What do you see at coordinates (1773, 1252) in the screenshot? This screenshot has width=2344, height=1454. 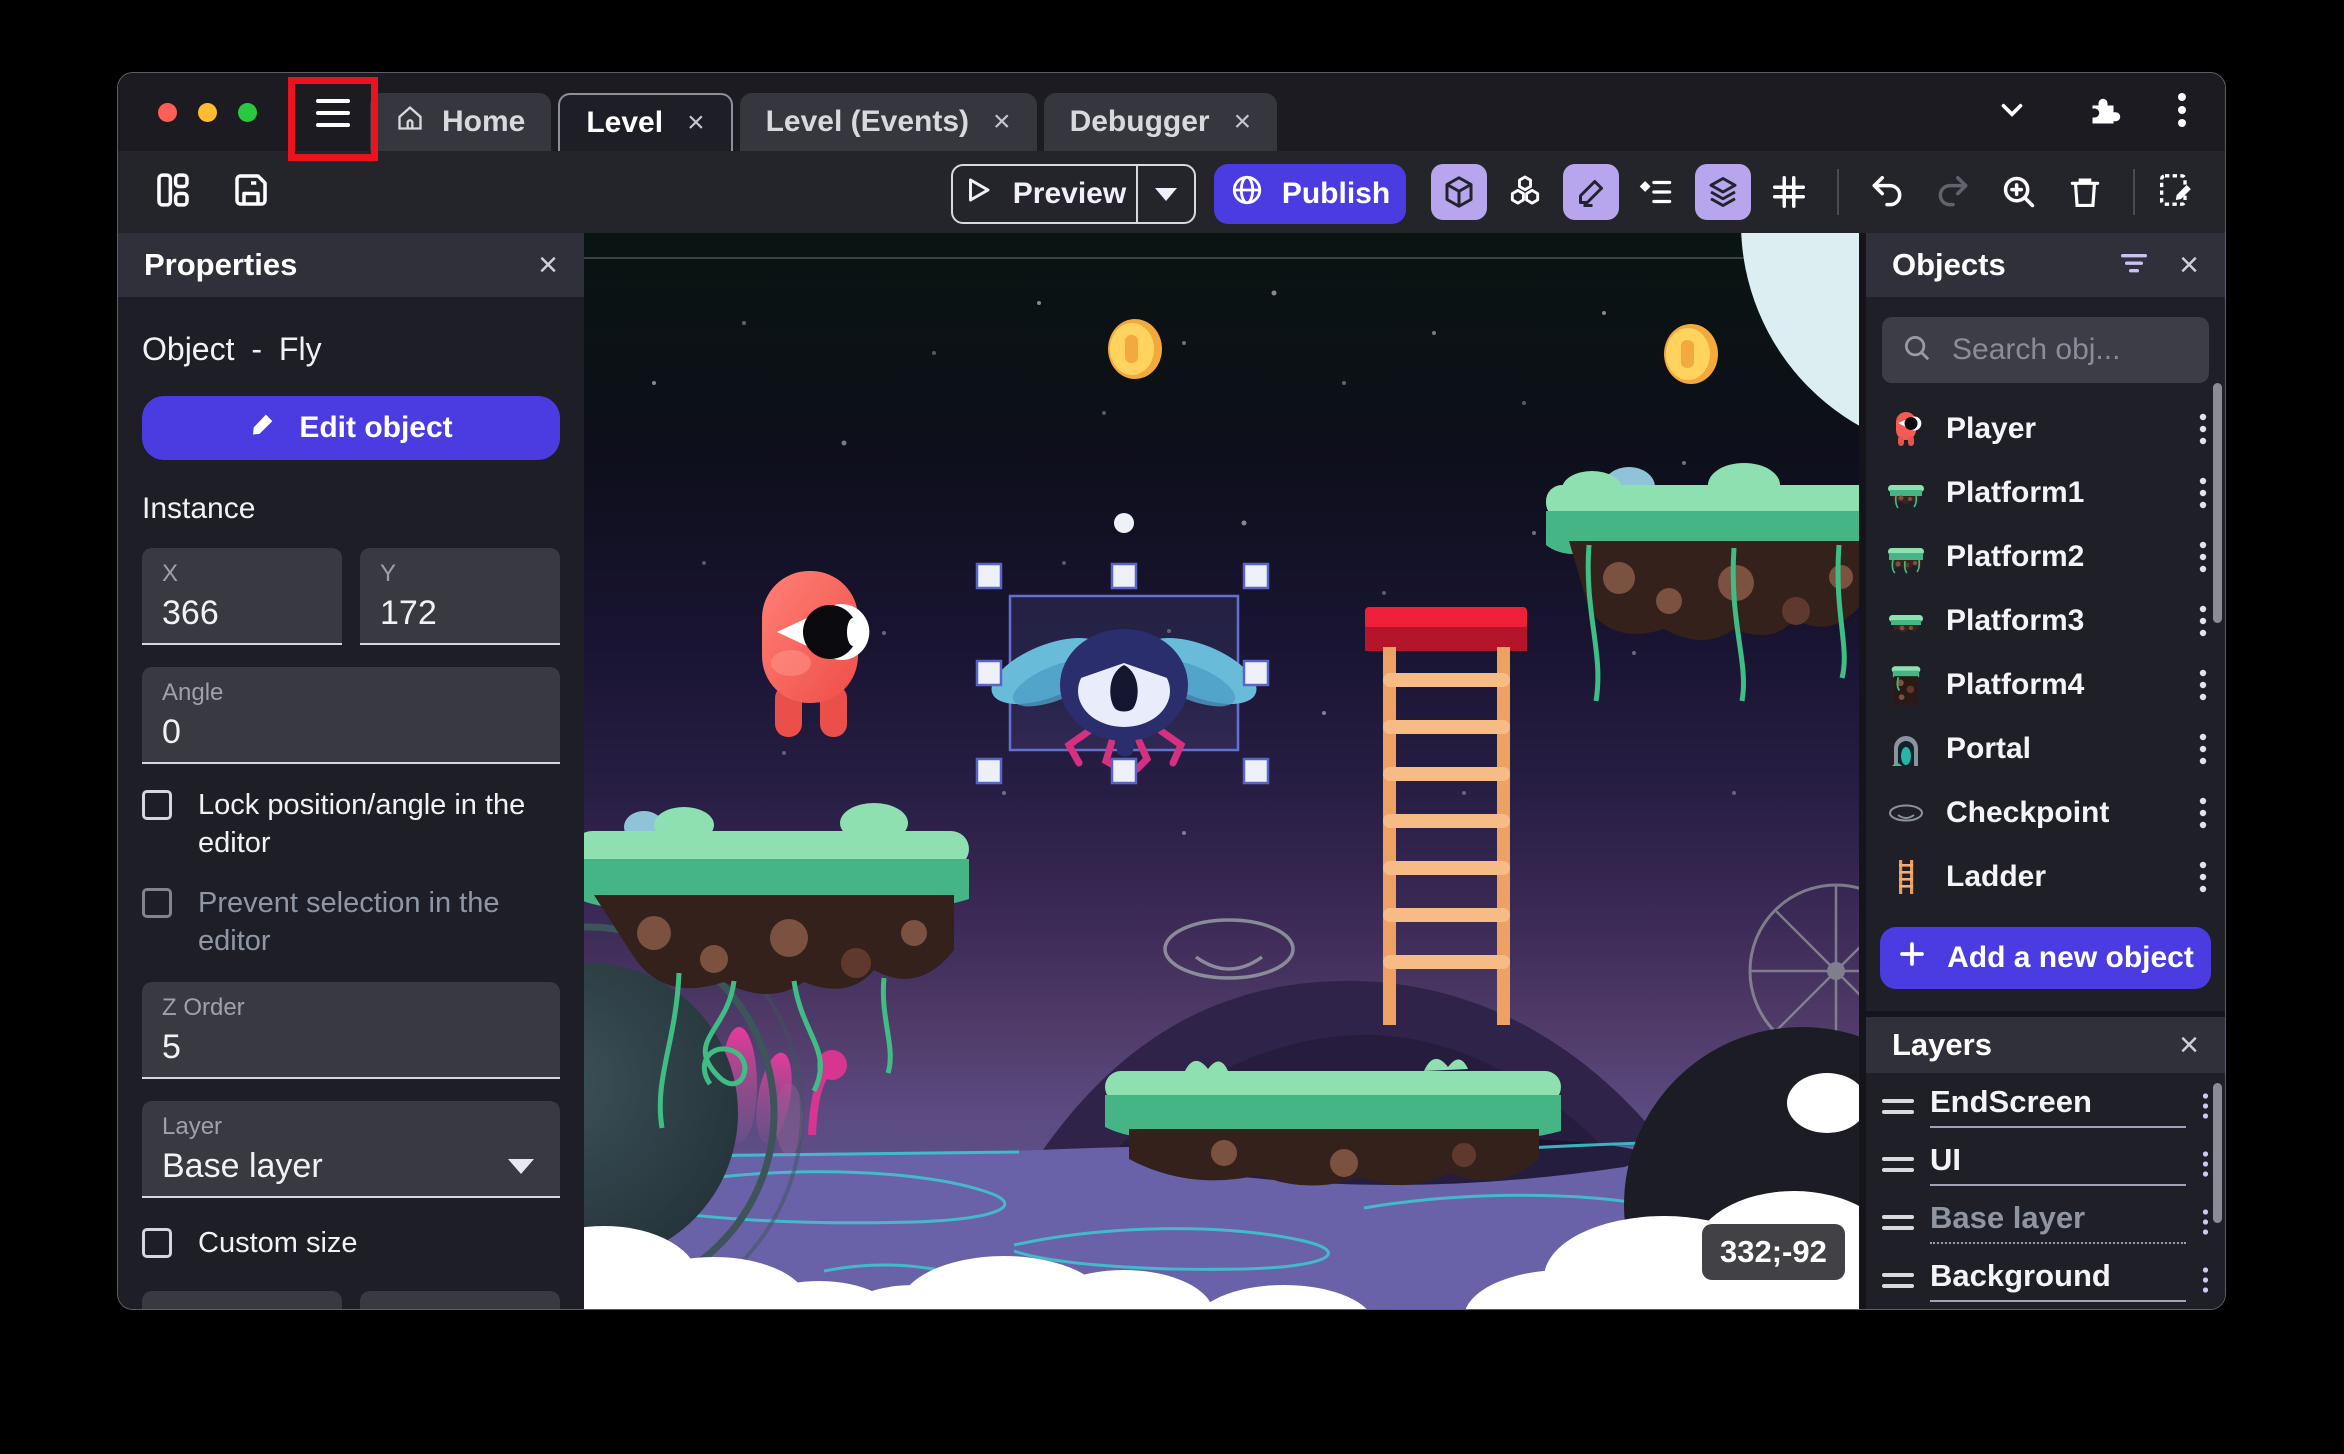 I see `cursor-coordinates-tooltip: 332;-92` at bounding box center [1773, 1252].